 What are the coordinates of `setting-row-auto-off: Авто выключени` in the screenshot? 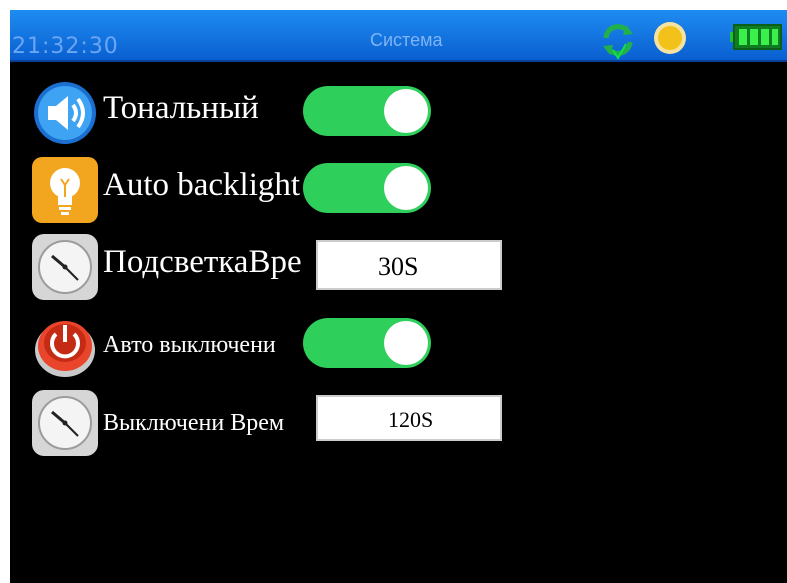 It's located at (398, 345).